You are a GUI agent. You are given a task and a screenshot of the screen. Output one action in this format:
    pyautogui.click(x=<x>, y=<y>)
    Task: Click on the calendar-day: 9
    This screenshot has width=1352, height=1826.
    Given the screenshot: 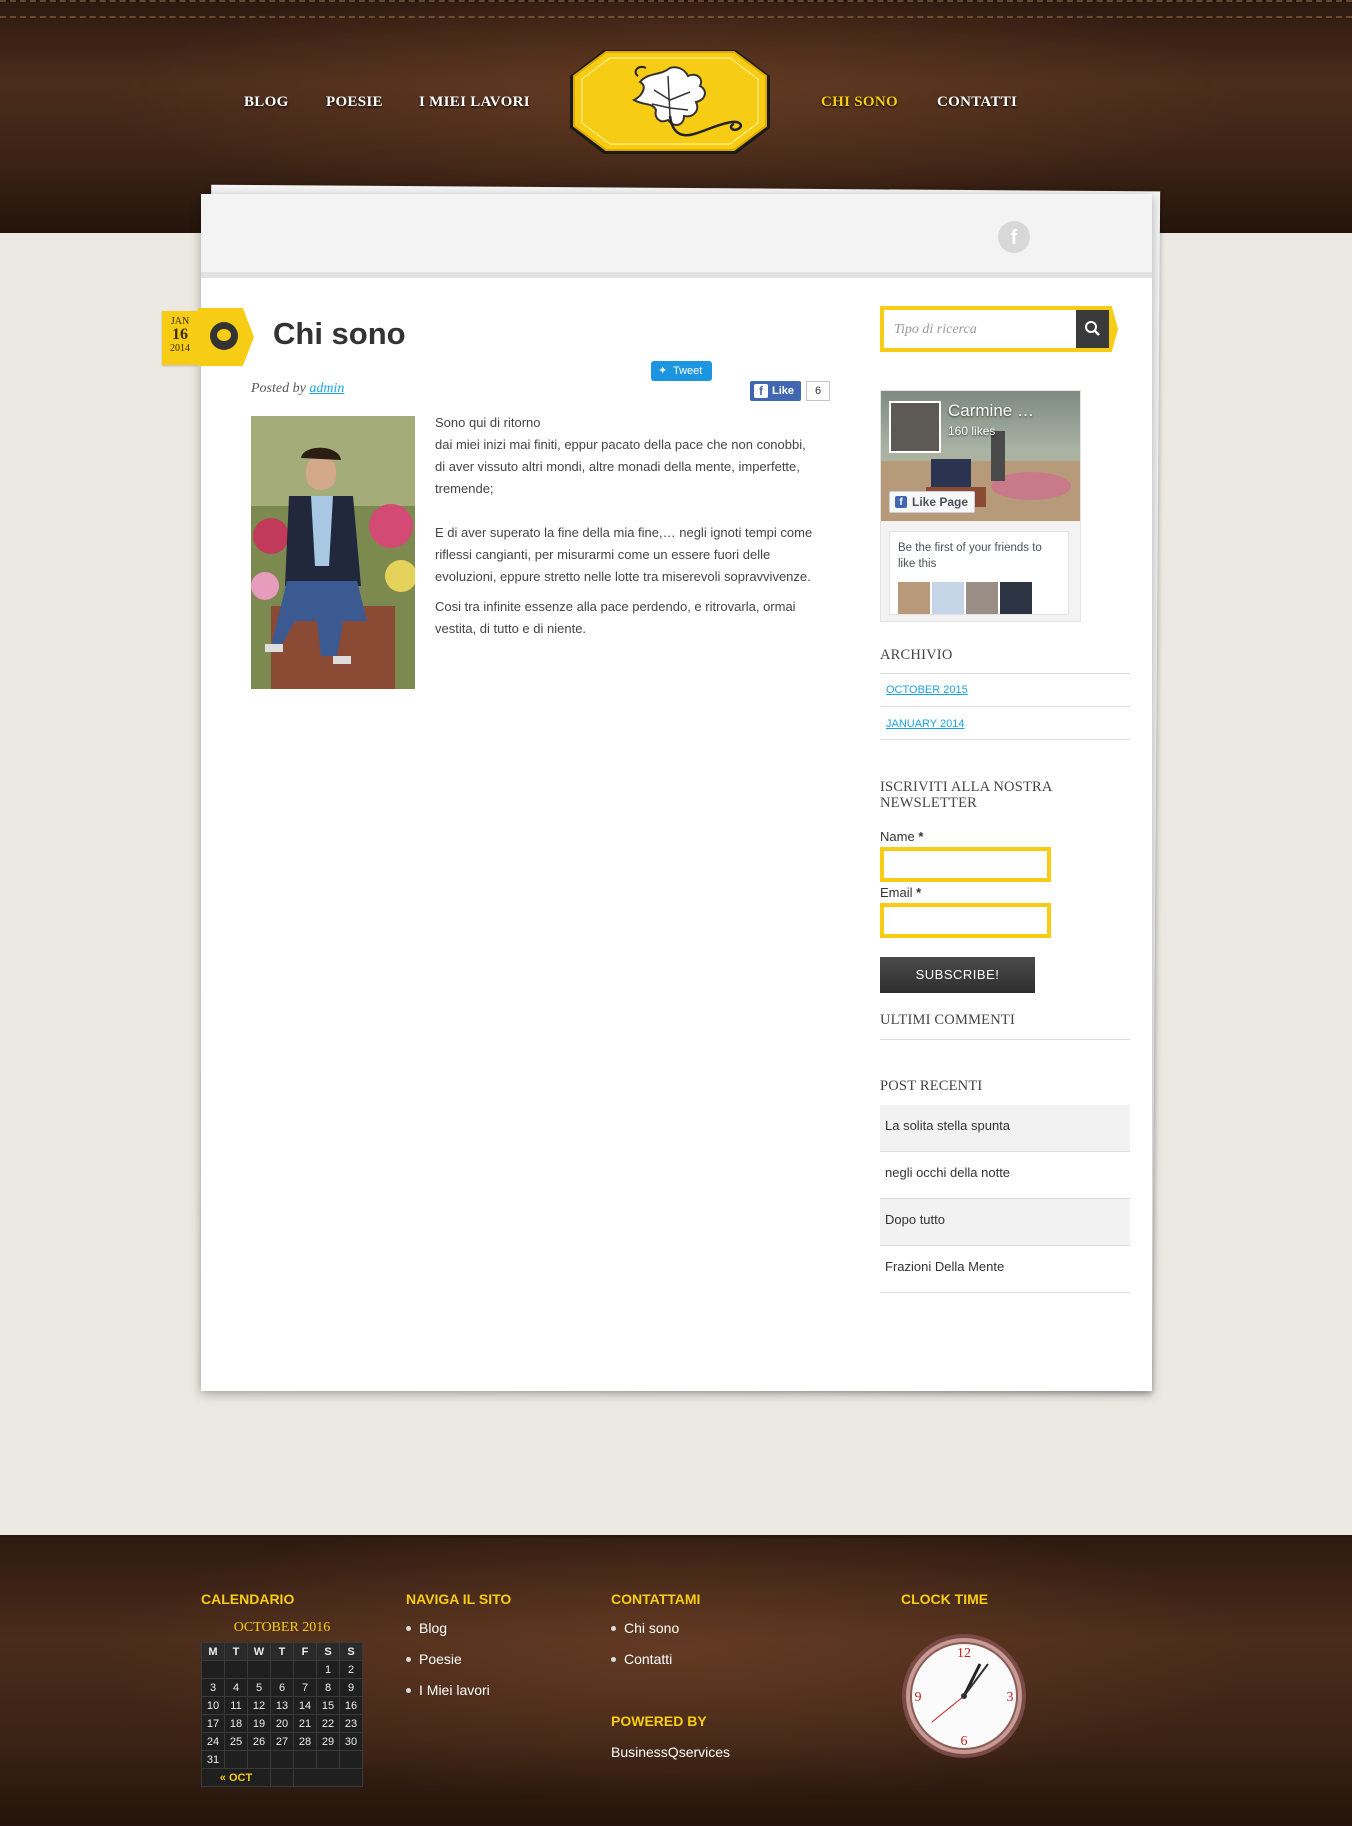 What is the action you would take?
    pyautogui.click(x=351, y=1687)
    